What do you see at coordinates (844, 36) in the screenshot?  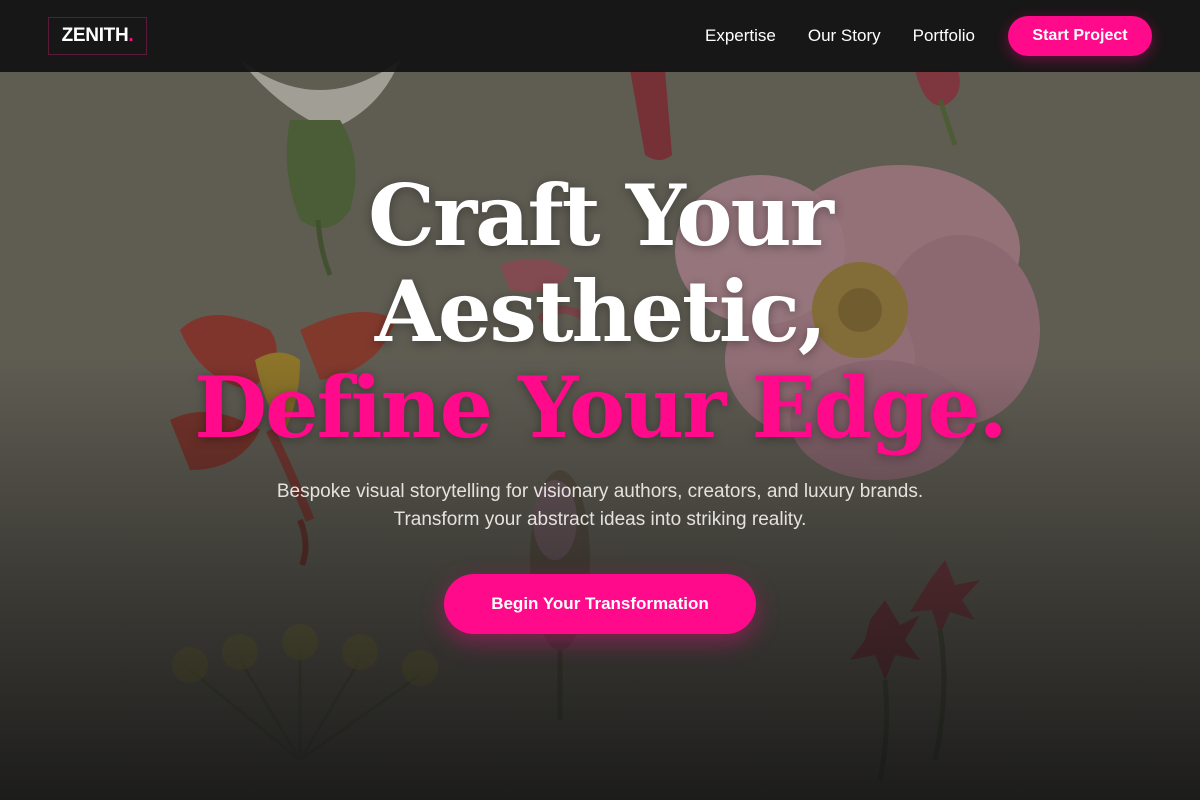 I see `nav-link-our-story: Our Story` at bounding box center [844, 36].